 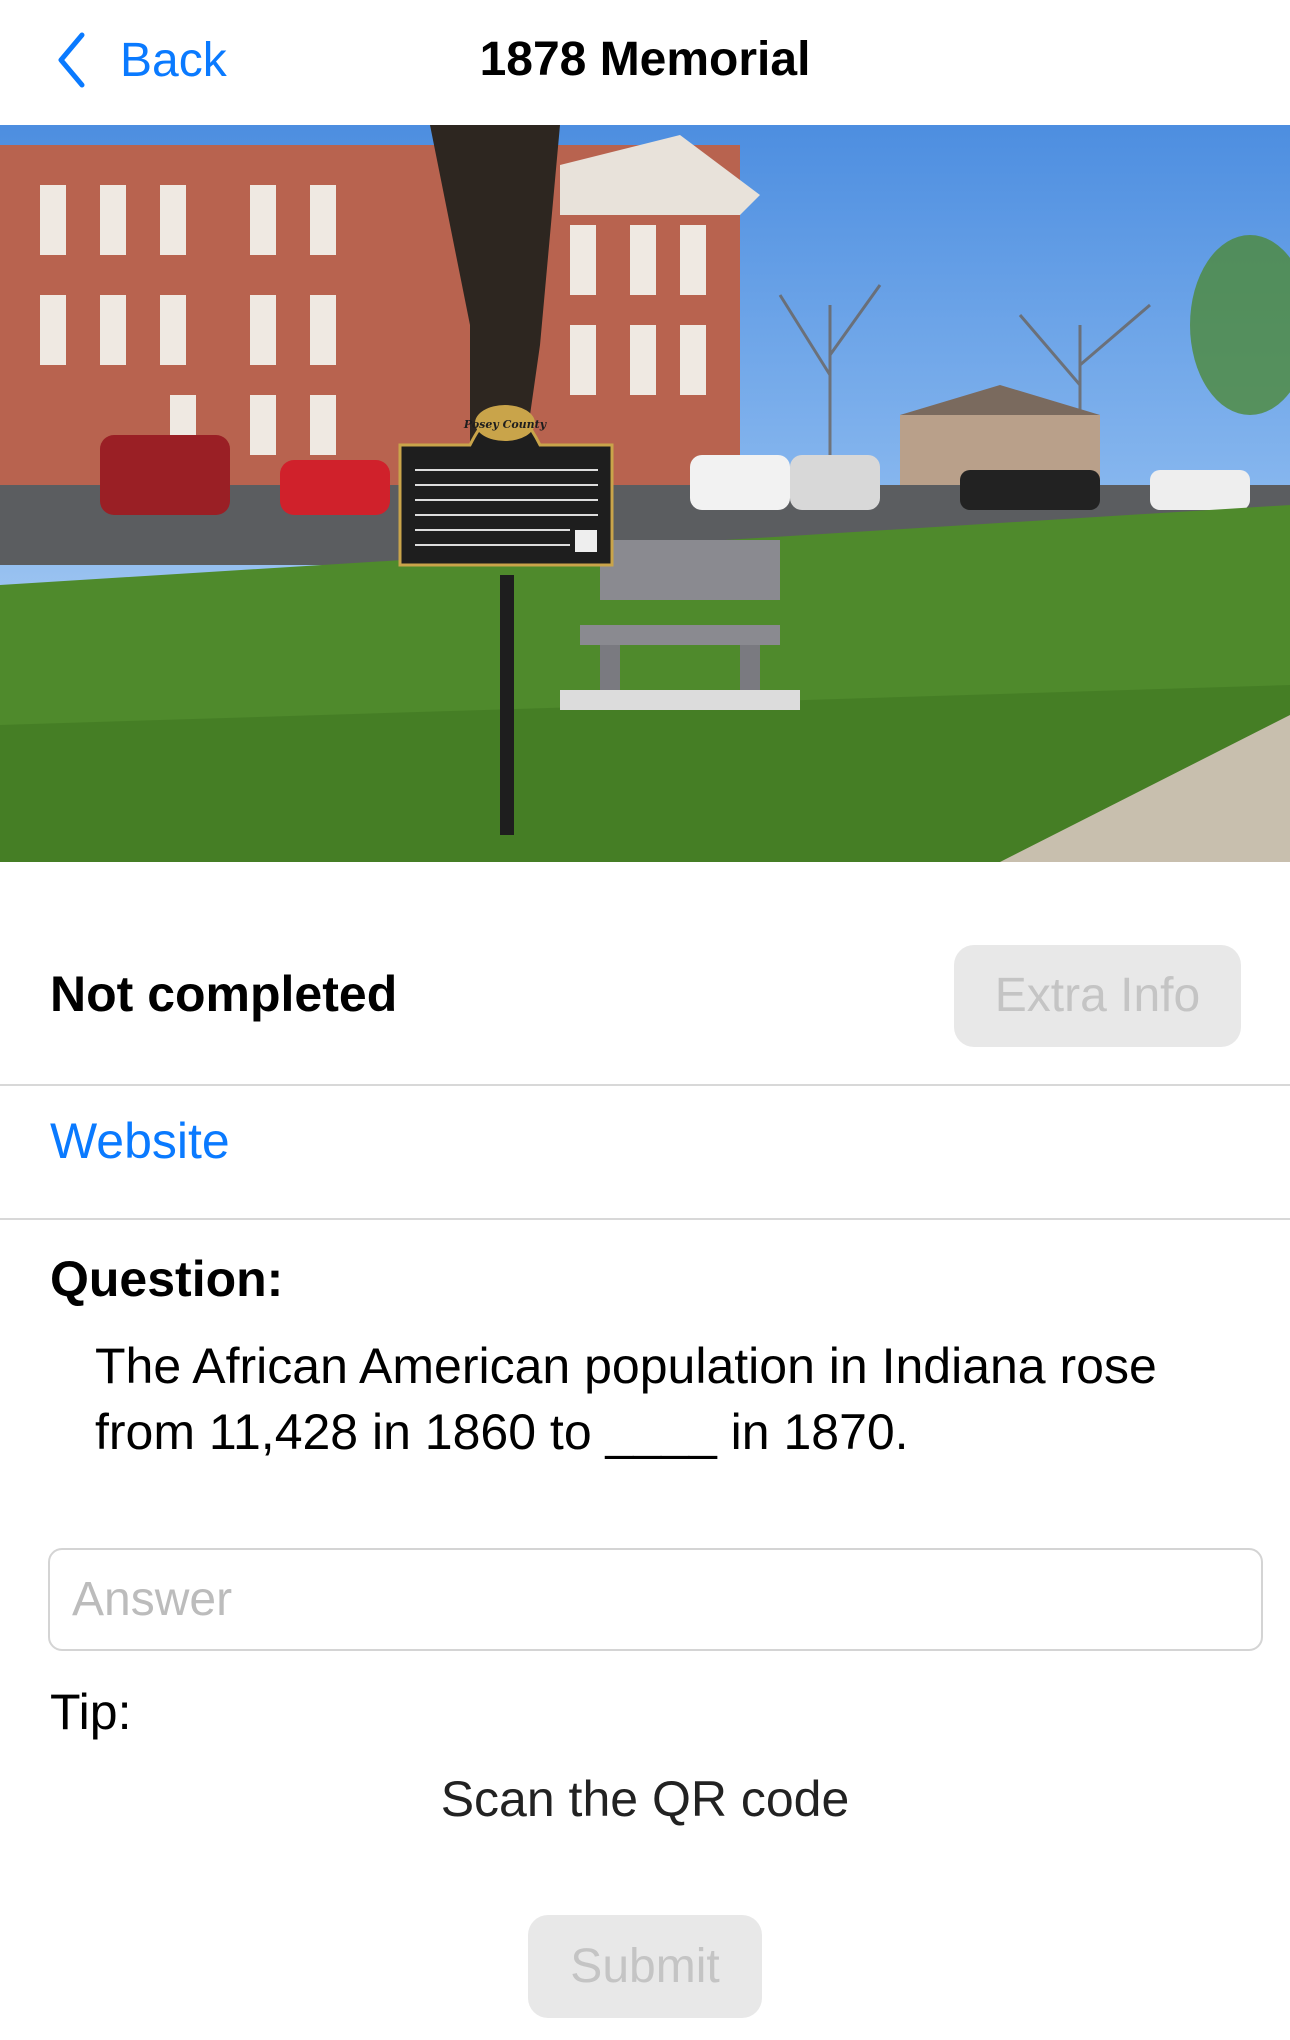 What do you see at coordinates (645, 1799) in the screenshot?
I see `tip-text: Scan the QR code` at bounding box center [645, 1799].